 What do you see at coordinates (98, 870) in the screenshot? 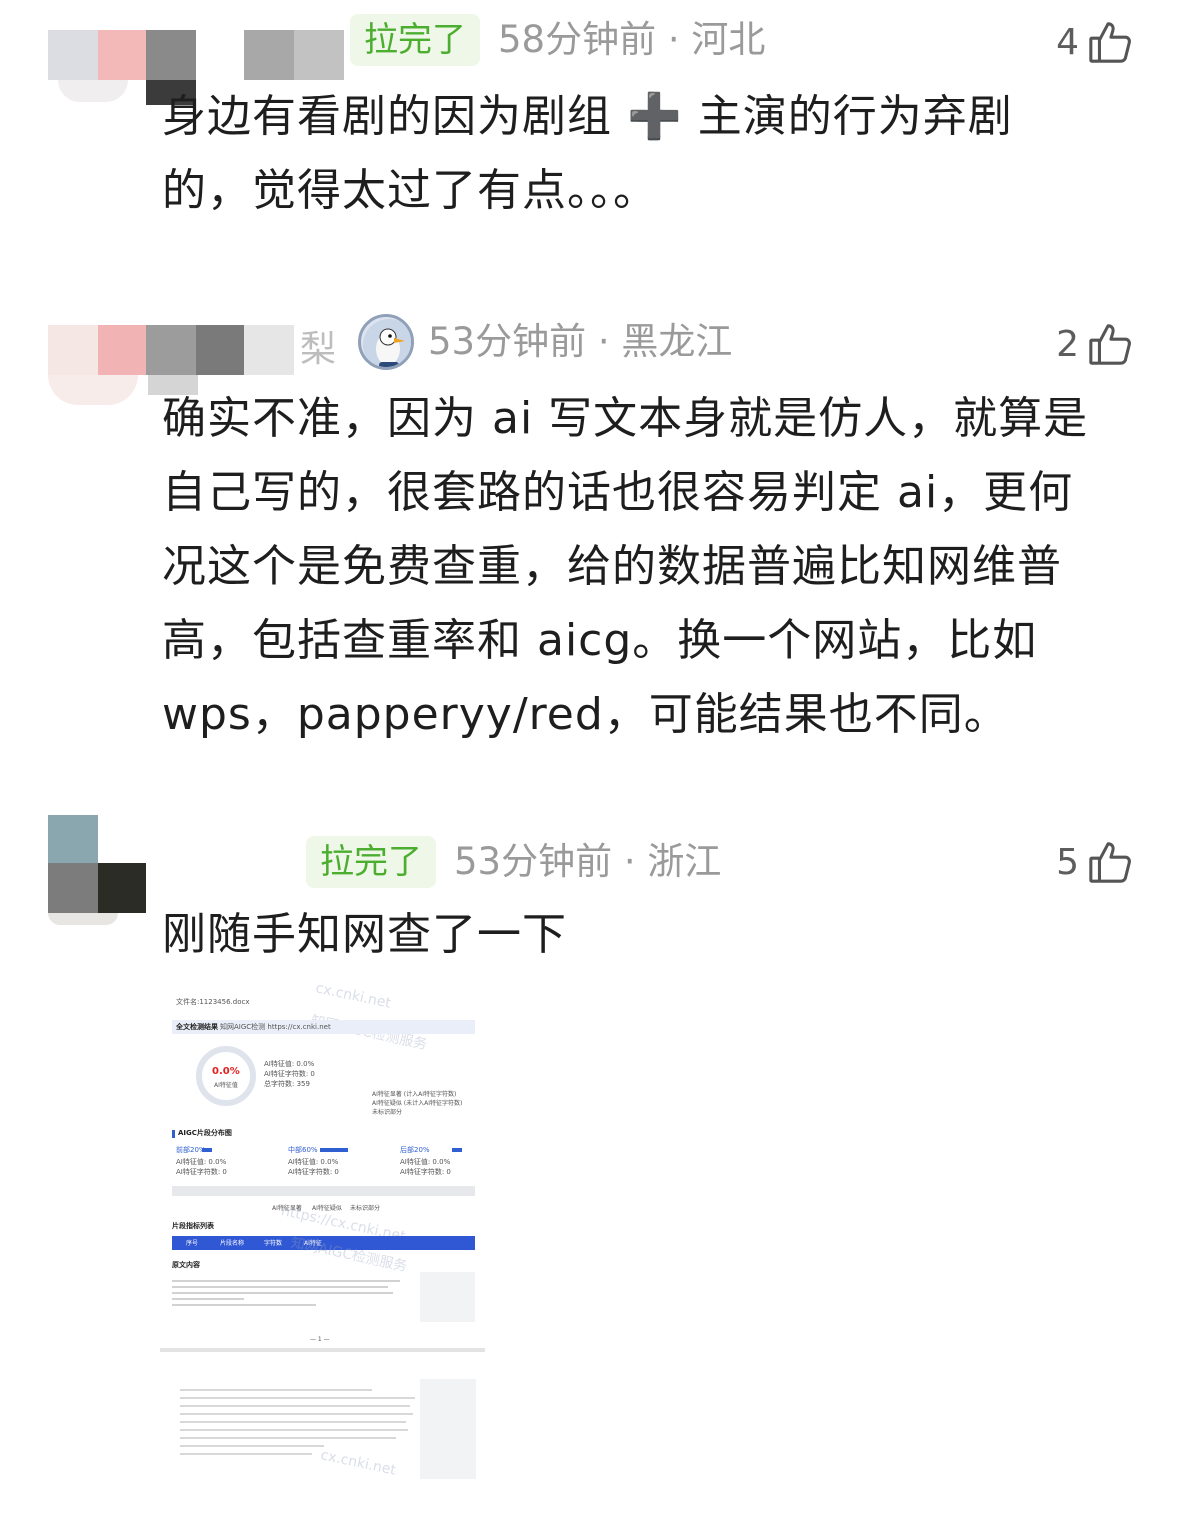
I see `avatar` at bounding box center [98, 870].